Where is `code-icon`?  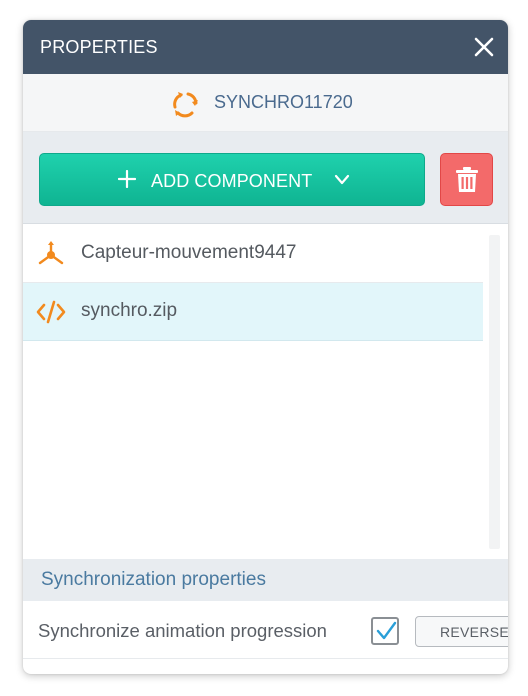 code-icon is located at coordinates (51, 312).